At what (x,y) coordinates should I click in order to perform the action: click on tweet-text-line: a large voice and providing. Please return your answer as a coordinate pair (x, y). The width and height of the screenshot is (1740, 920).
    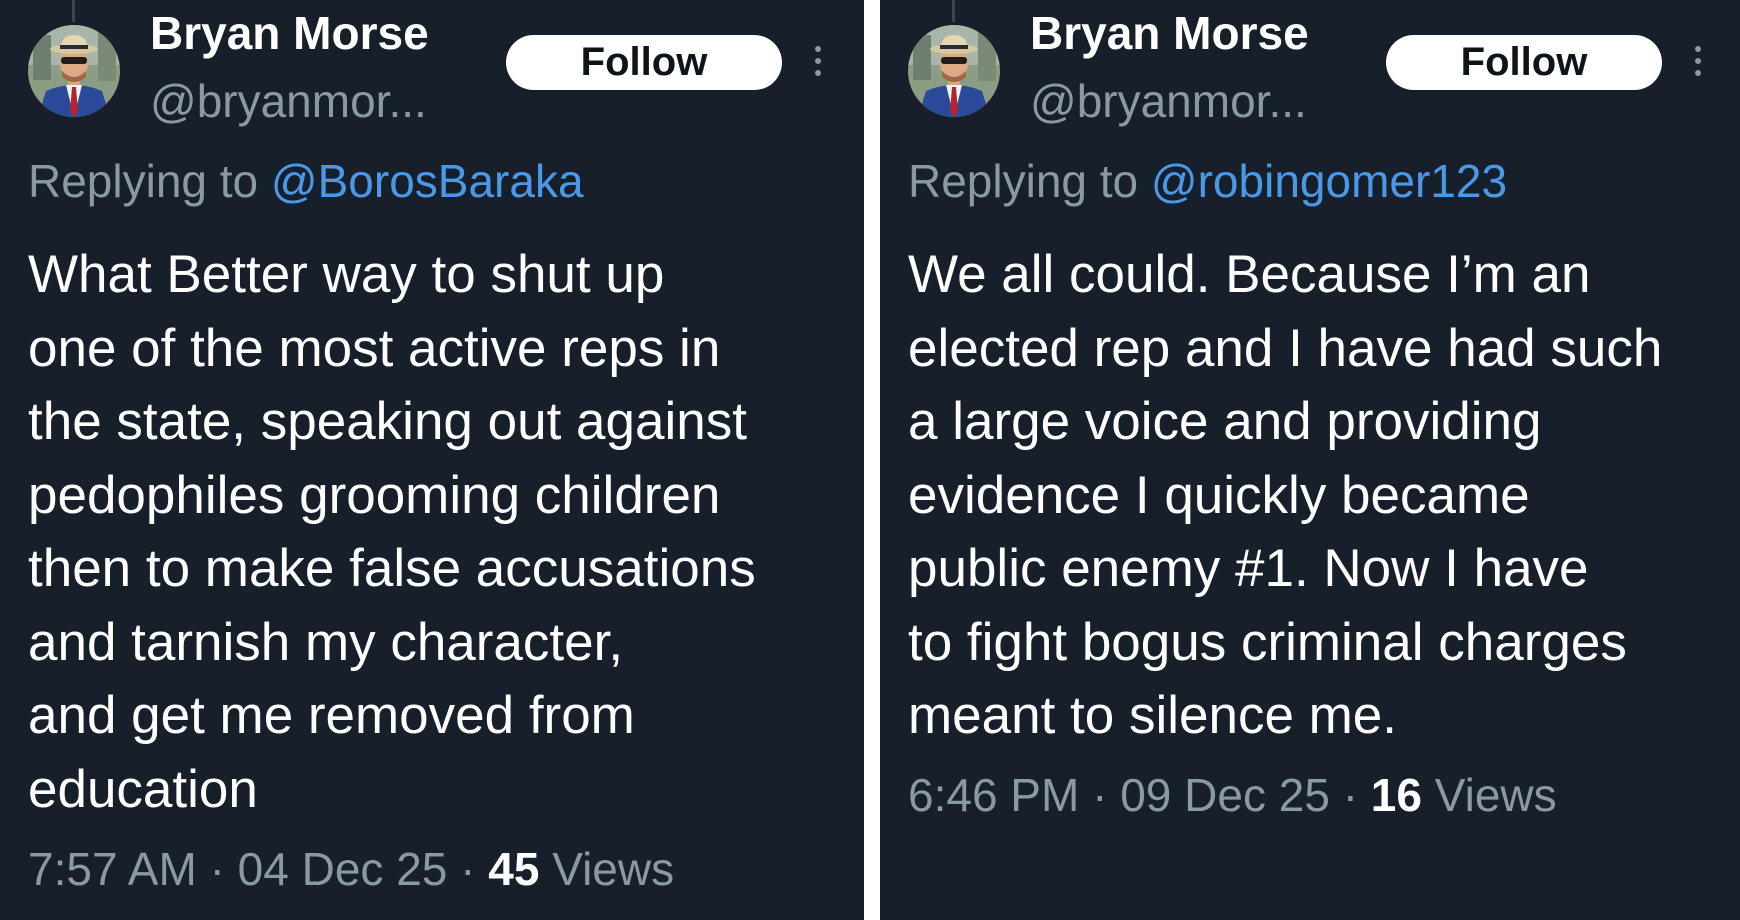
    Looking at the image, I should click on (1225, 421).